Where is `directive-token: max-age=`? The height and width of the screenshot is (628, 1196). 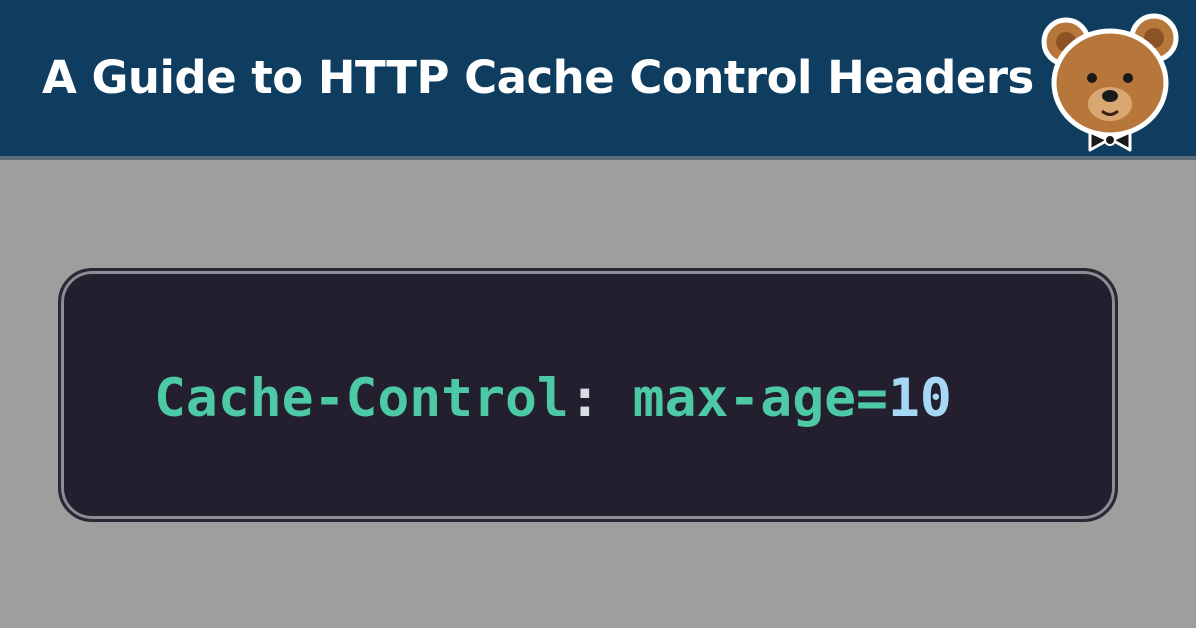
directive-token: max-age= is located at coordinates (760, 398).